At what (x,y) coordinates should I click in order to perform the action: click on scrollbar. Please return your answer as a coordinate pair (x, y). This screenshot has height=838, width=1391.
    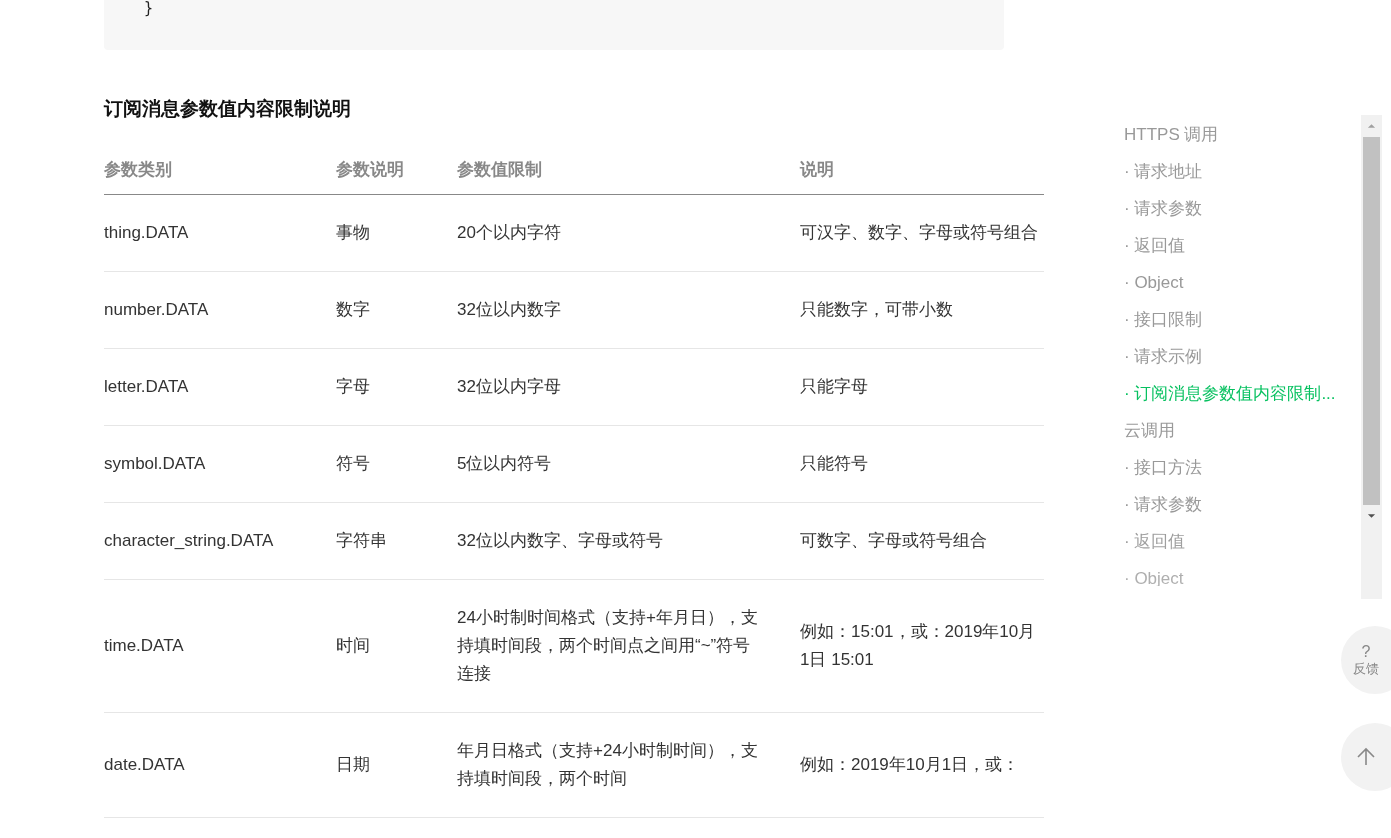
    Looking at the image, I should click on (1371, 357).